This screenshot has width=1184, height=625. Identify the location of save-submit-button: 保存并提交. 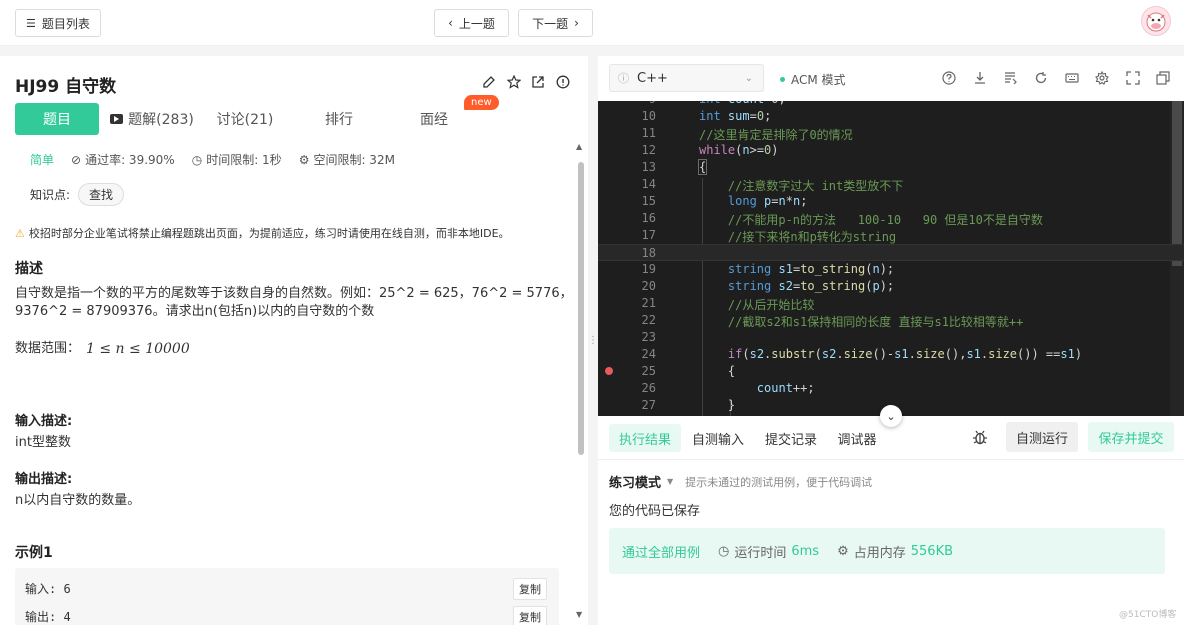
(1131, 437).